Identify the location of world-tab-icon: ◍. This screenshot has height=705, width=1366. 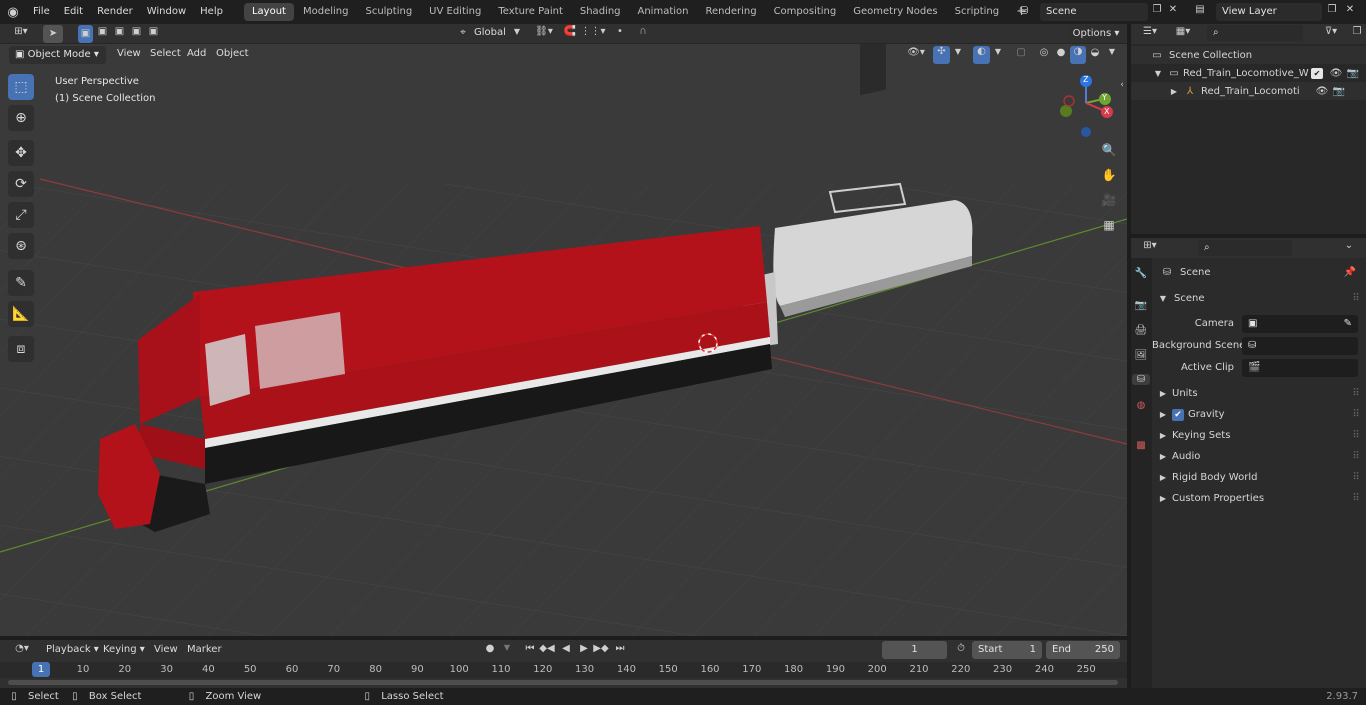
(1141, 405).